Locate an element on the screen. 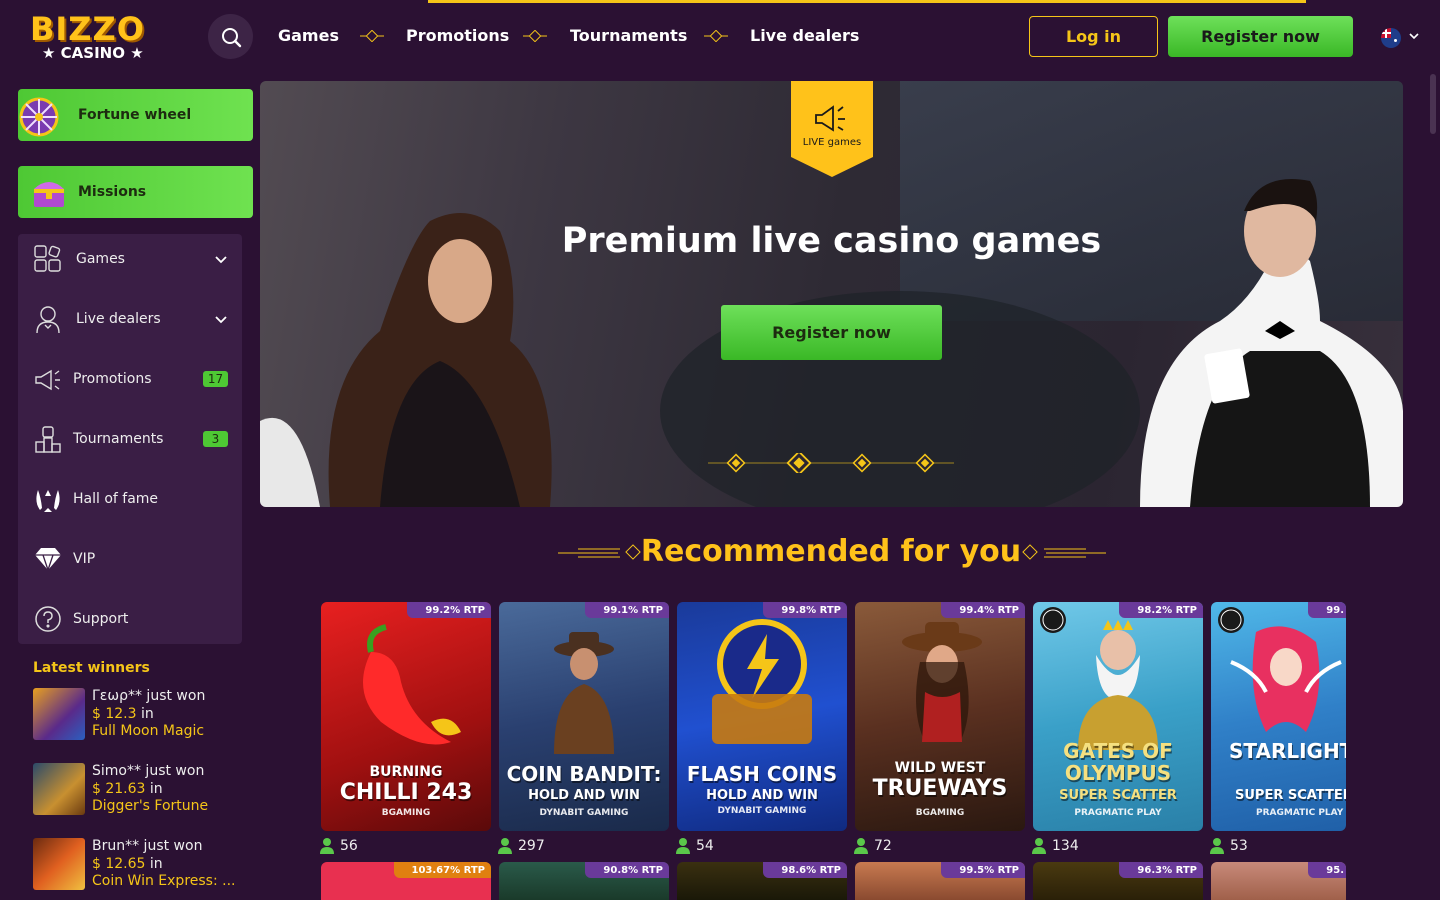  australia-flag-icon is located at coordinates (1391, 38).